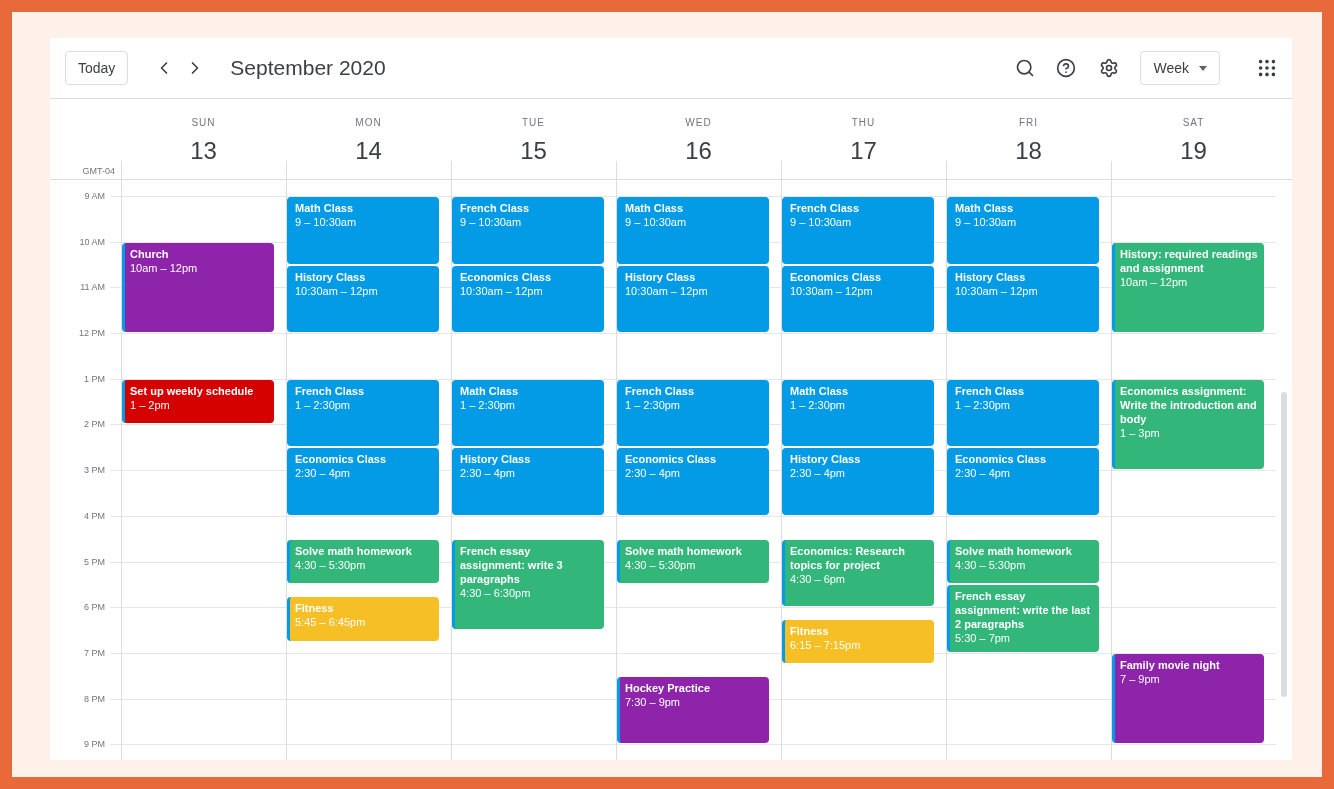  Describe the element at coordinates (1028, 122) in the screenshot. I see `weekday-label: FRI` at that location.